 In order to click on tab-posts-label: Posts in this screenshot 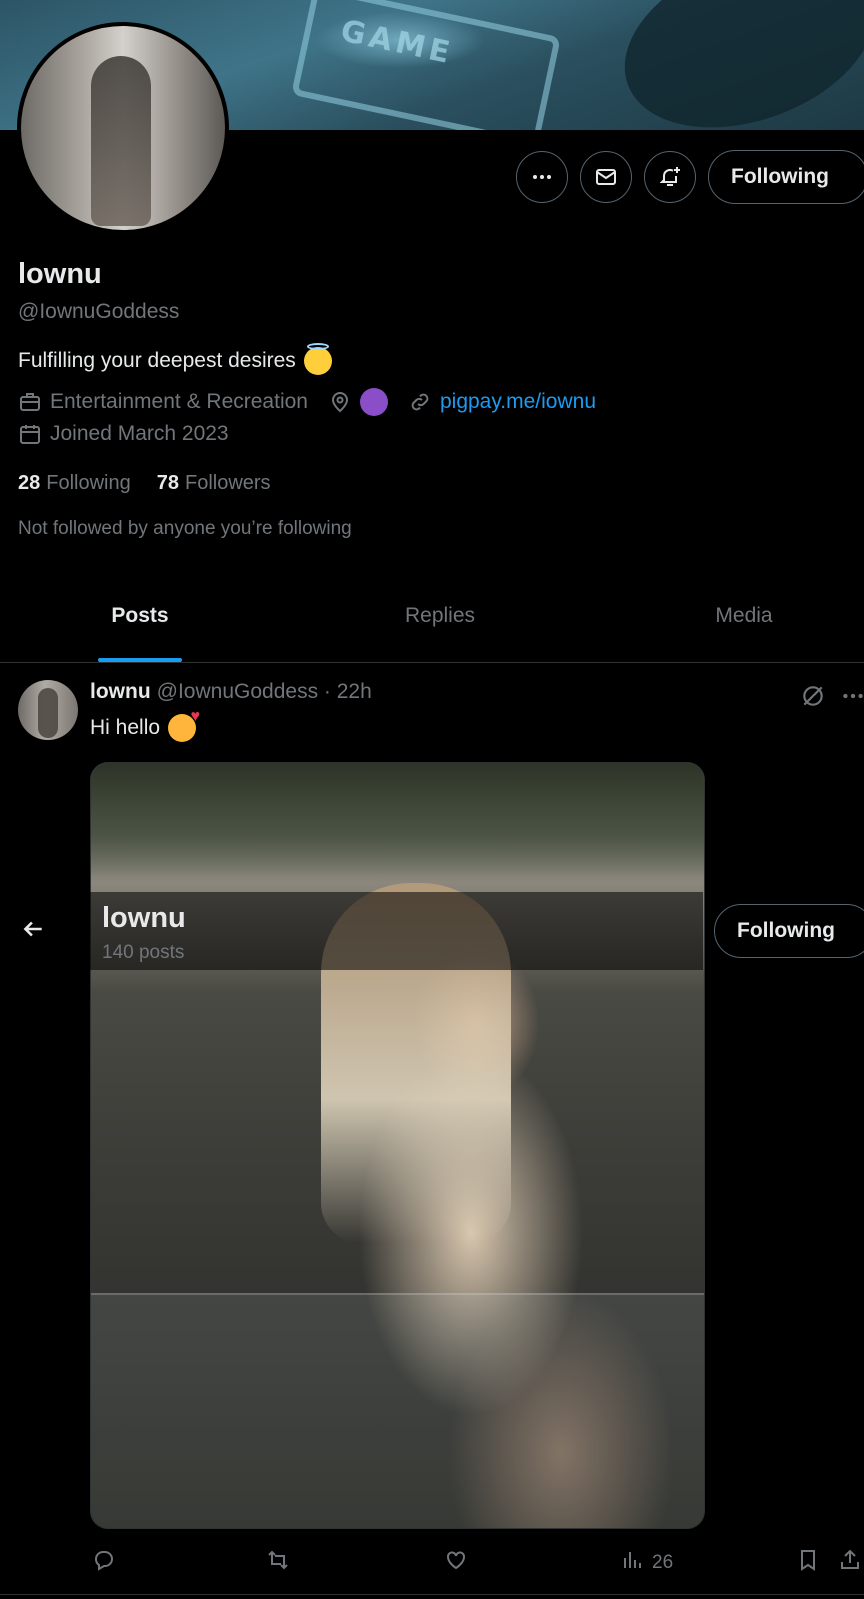, I will do `click(140, 615)`.